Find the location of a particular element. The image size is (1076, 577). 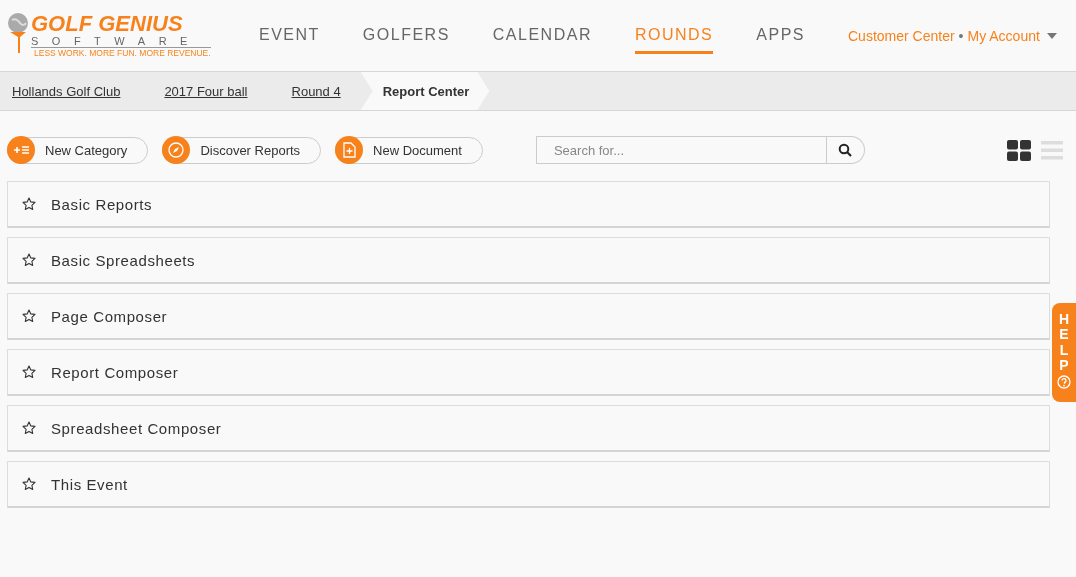

list-view-icon is located at coordinates (1052, 150).